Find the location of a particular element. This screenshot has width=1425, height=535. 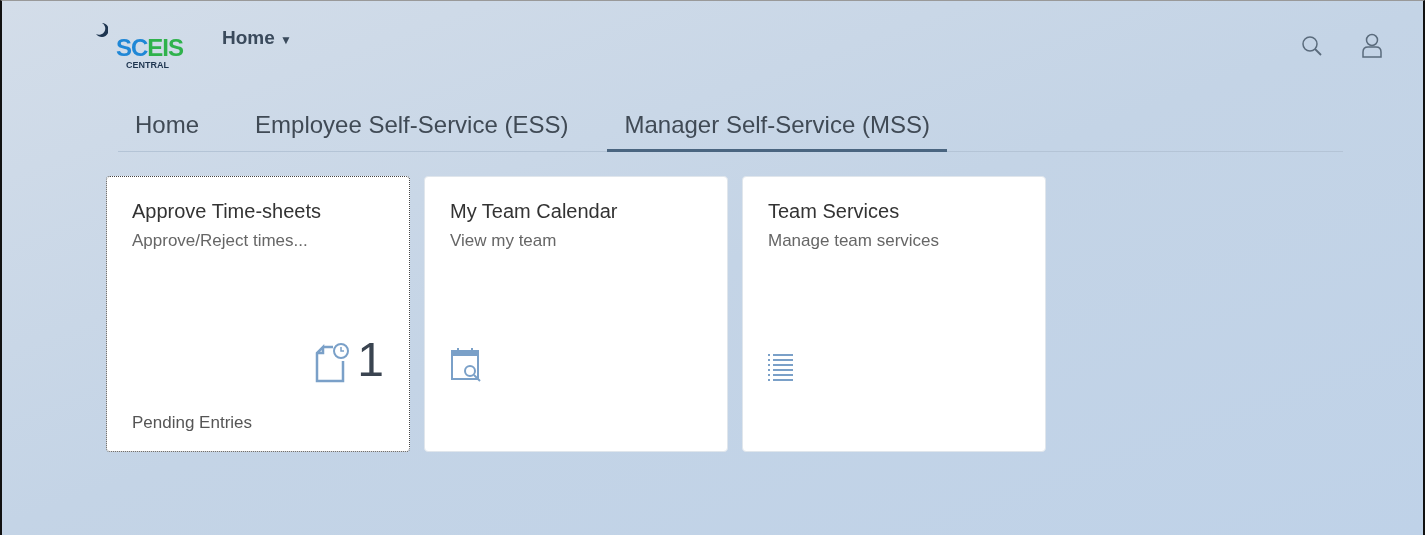

tile: Team Services Manage team services is located at coordinates (894, 314).